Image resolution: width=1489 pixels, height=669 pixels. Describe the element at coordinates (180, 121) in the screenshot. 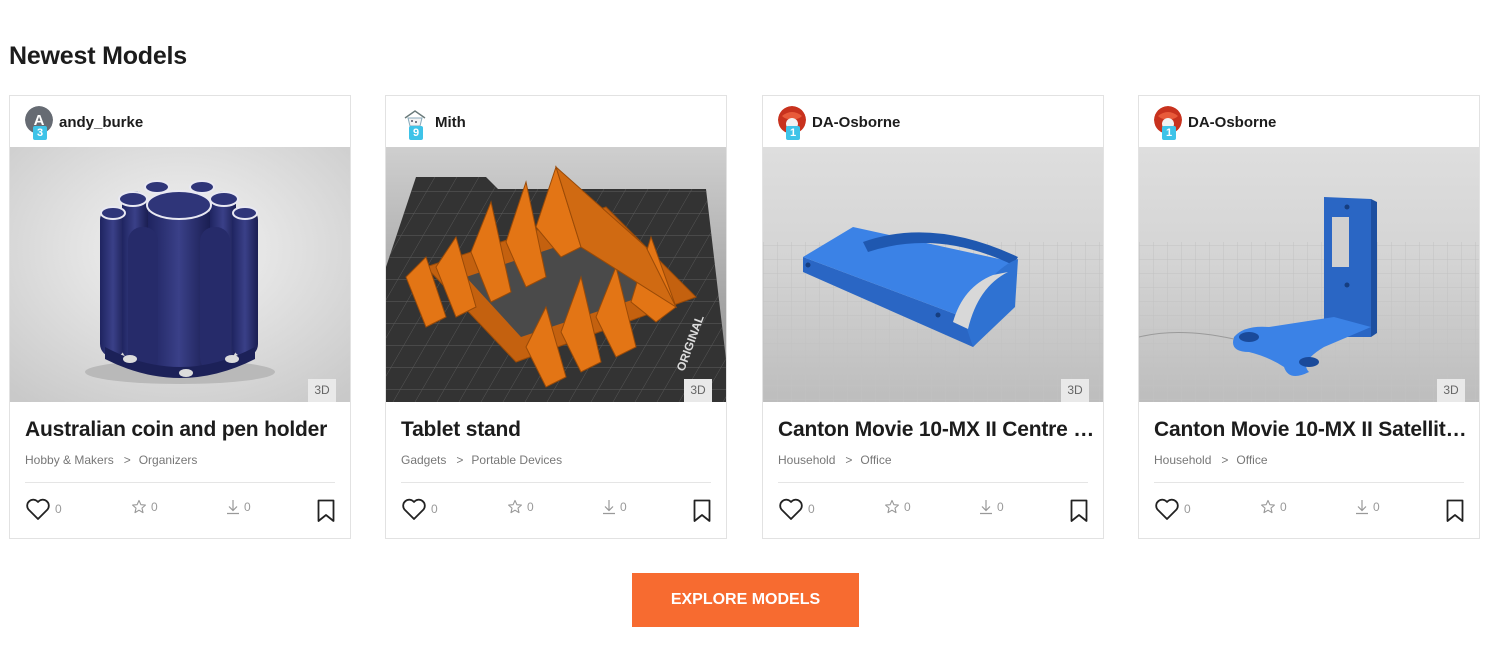

I see `card-header: A 3 andy_burke` at that location.